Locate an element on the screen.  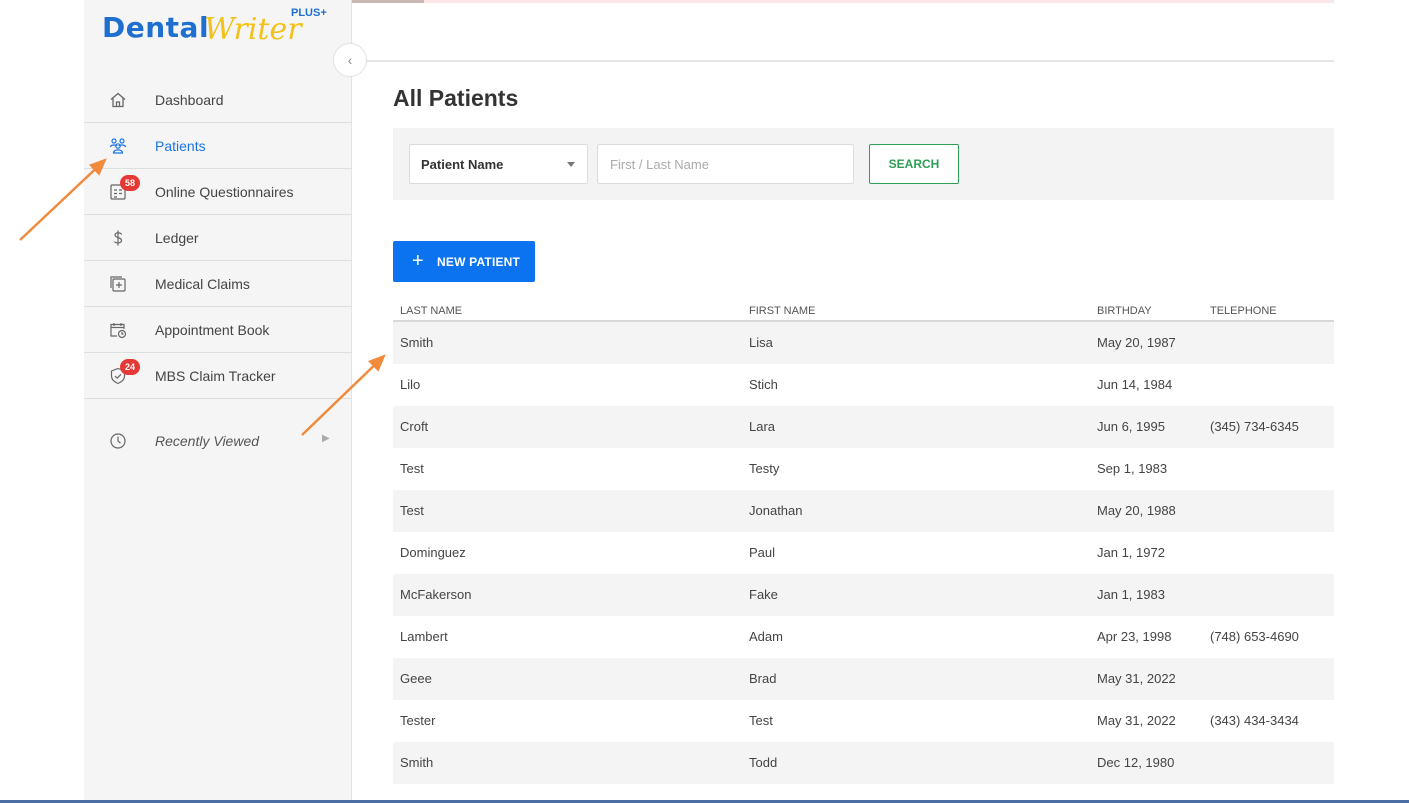
cell-birthday: Jan 1, 1972 is located at coordinates (1131, 552).